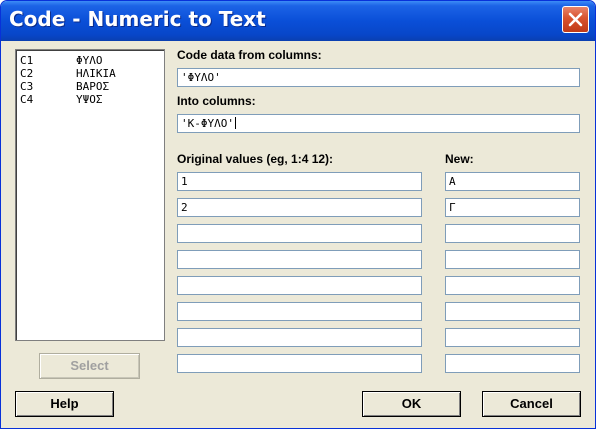 Image resolution: width=596 pixels, height=429 pixels. I want to click on close-button, so click(575, 19).